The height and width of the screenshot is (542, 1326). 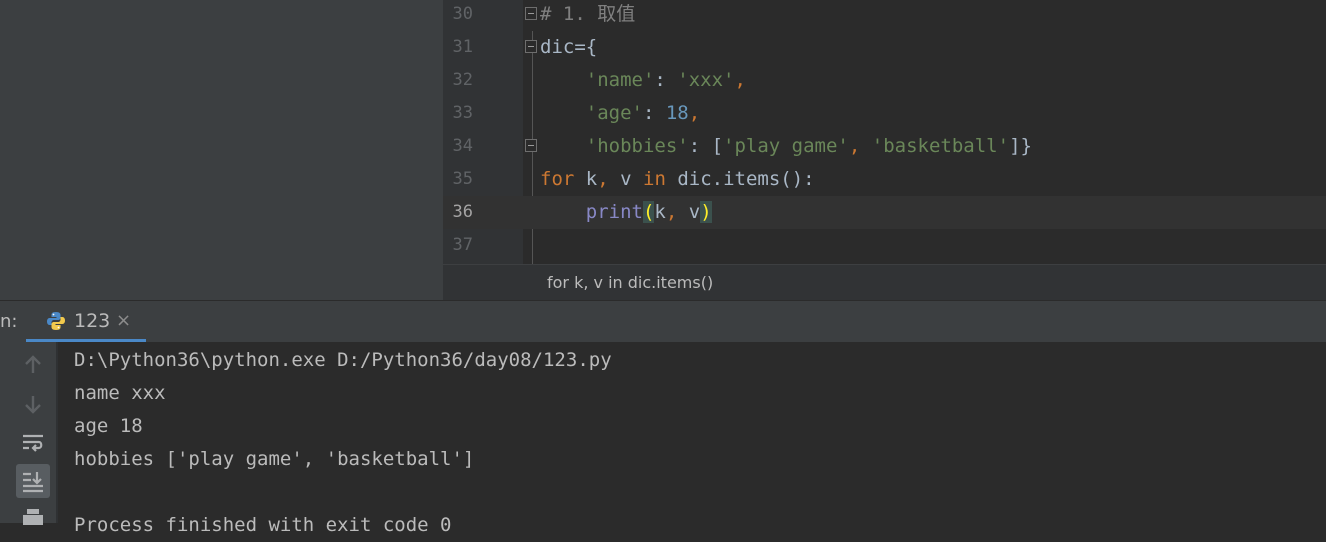 I want to click on code-token: 'play game', so click(x=786, y=146).